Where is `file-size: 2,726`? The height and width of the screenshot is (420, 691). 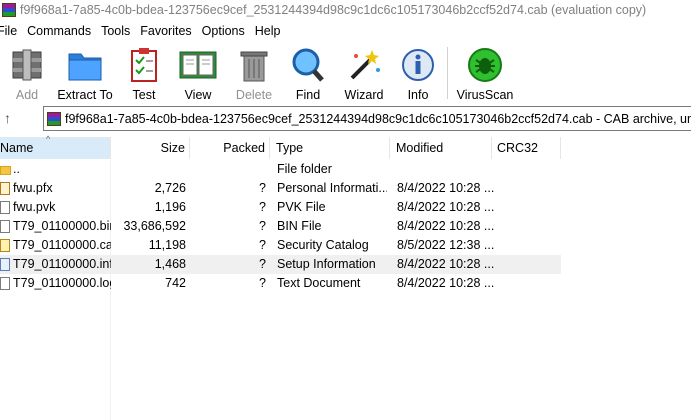
file-size: 2,726 is located at coordinates (170, 188).